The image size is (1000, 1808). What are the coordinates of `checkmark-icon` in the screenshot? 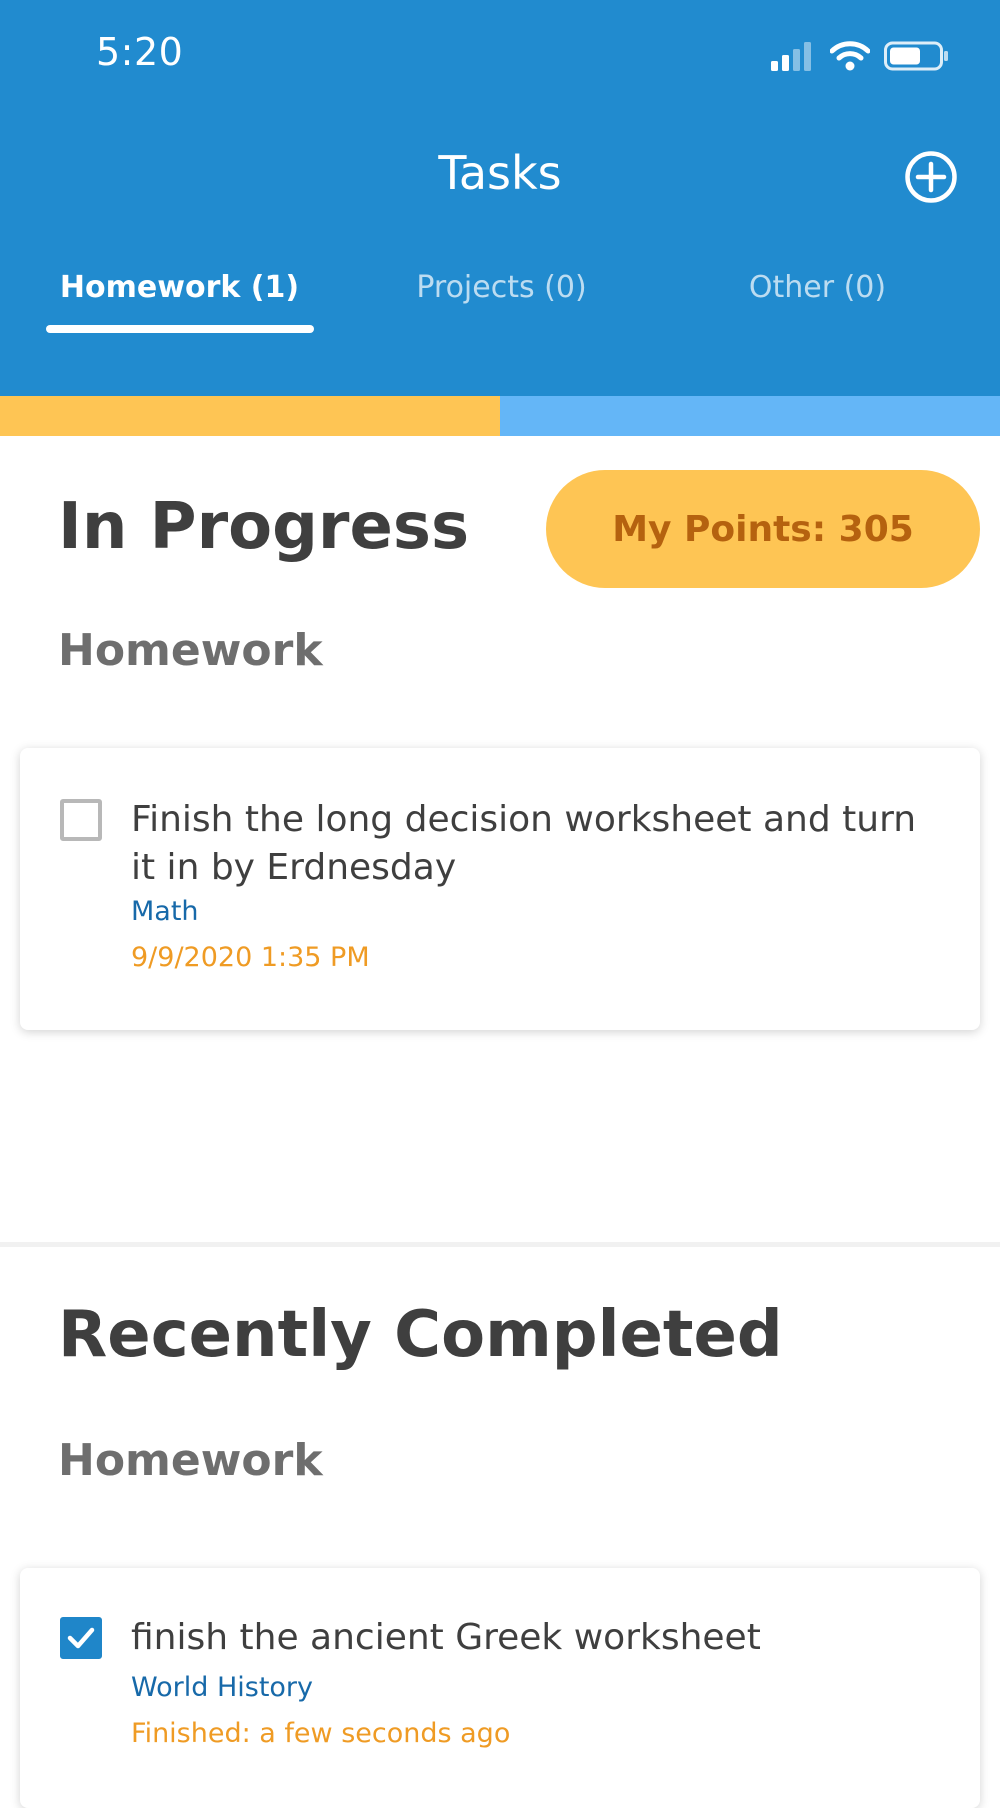 It's located at (81, 1638).